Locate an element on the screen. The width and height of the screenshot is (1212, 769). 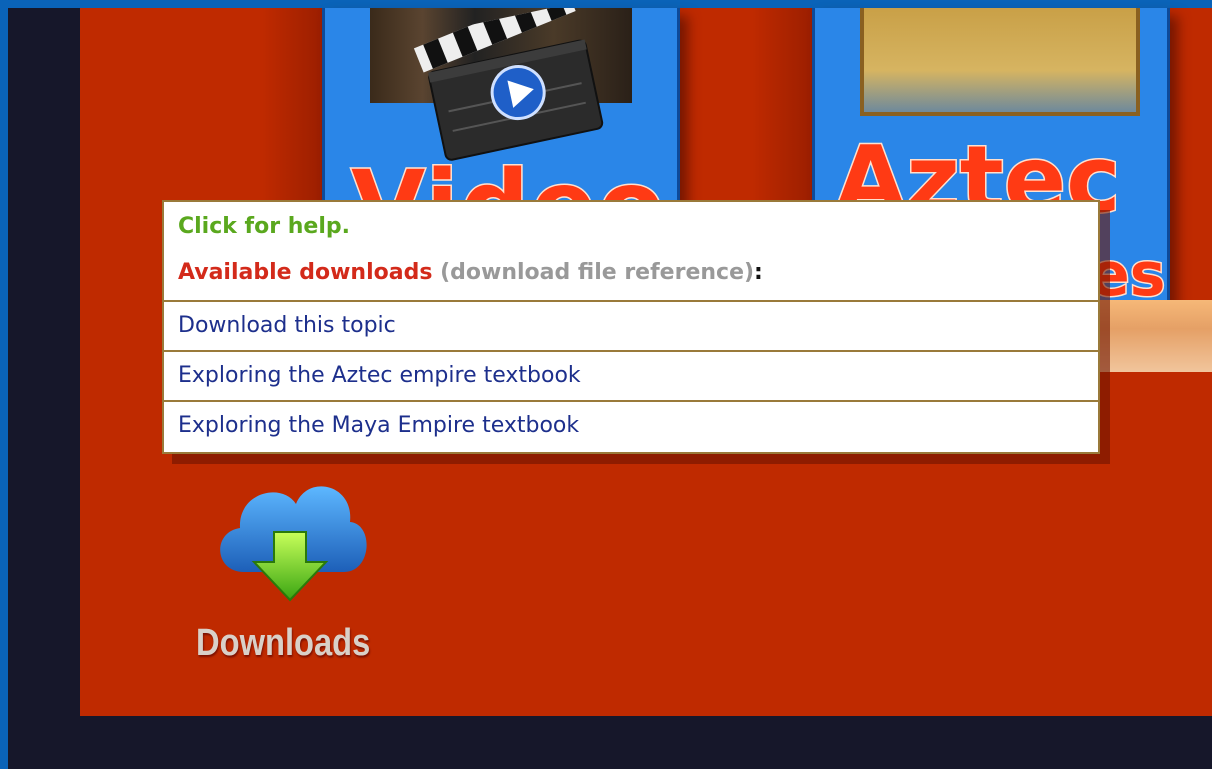
downloads-button: Downloads is located at coordinates (296, 567).